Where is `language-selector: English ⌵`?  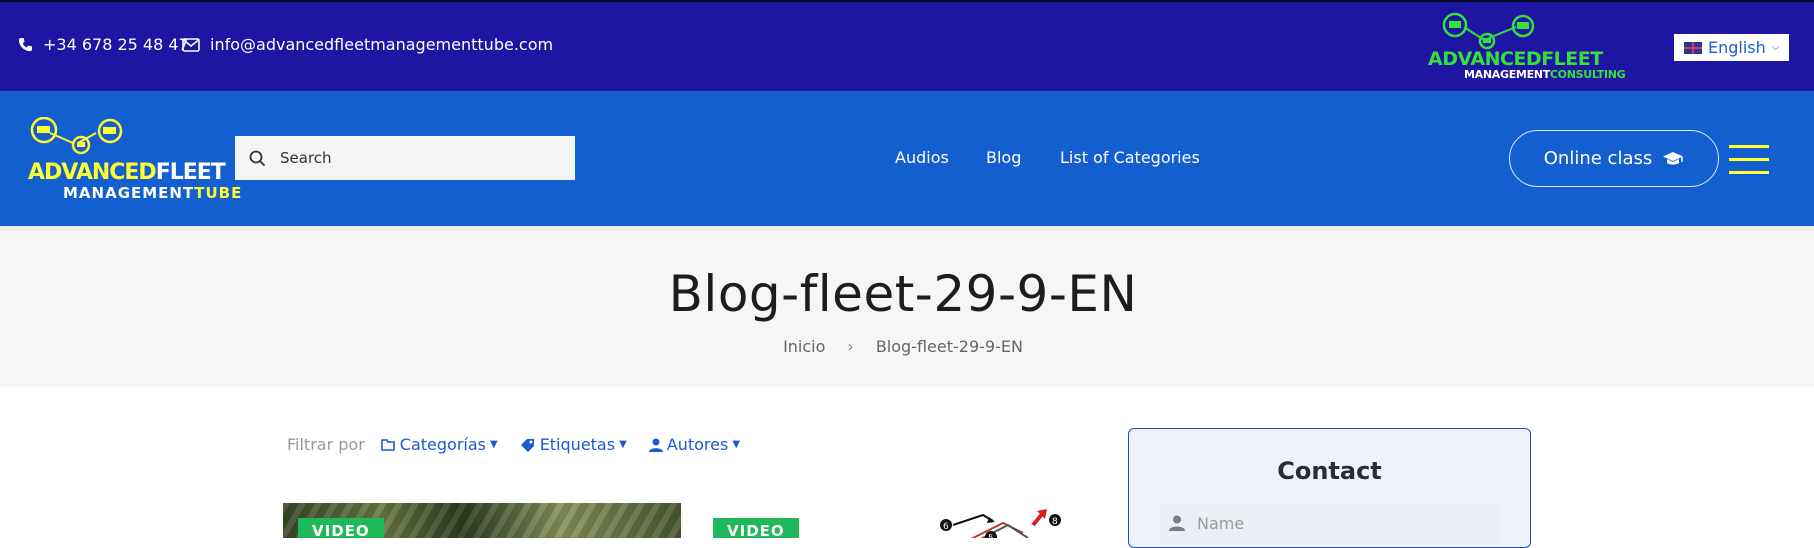
language-selector: English ⌵ is located at coordinates (1731, 47).